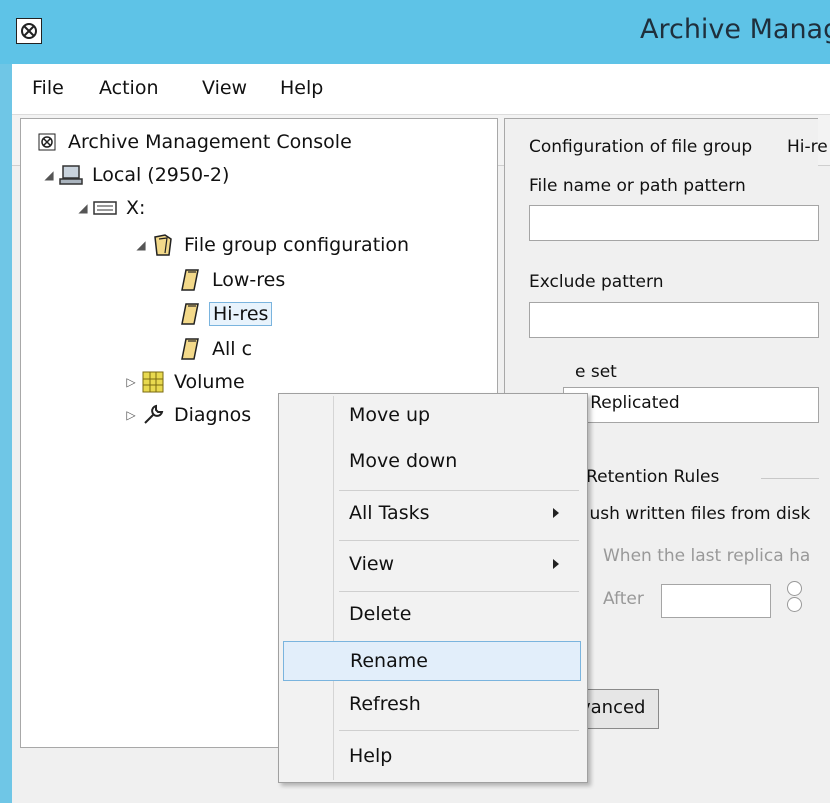 The width and height of the screenshot is (830, 803). What do you see at coordinates (297, 245) in the screenshot?
I see `tree-label-file-group-config: File group configuration` at bounding box center [297, 245].